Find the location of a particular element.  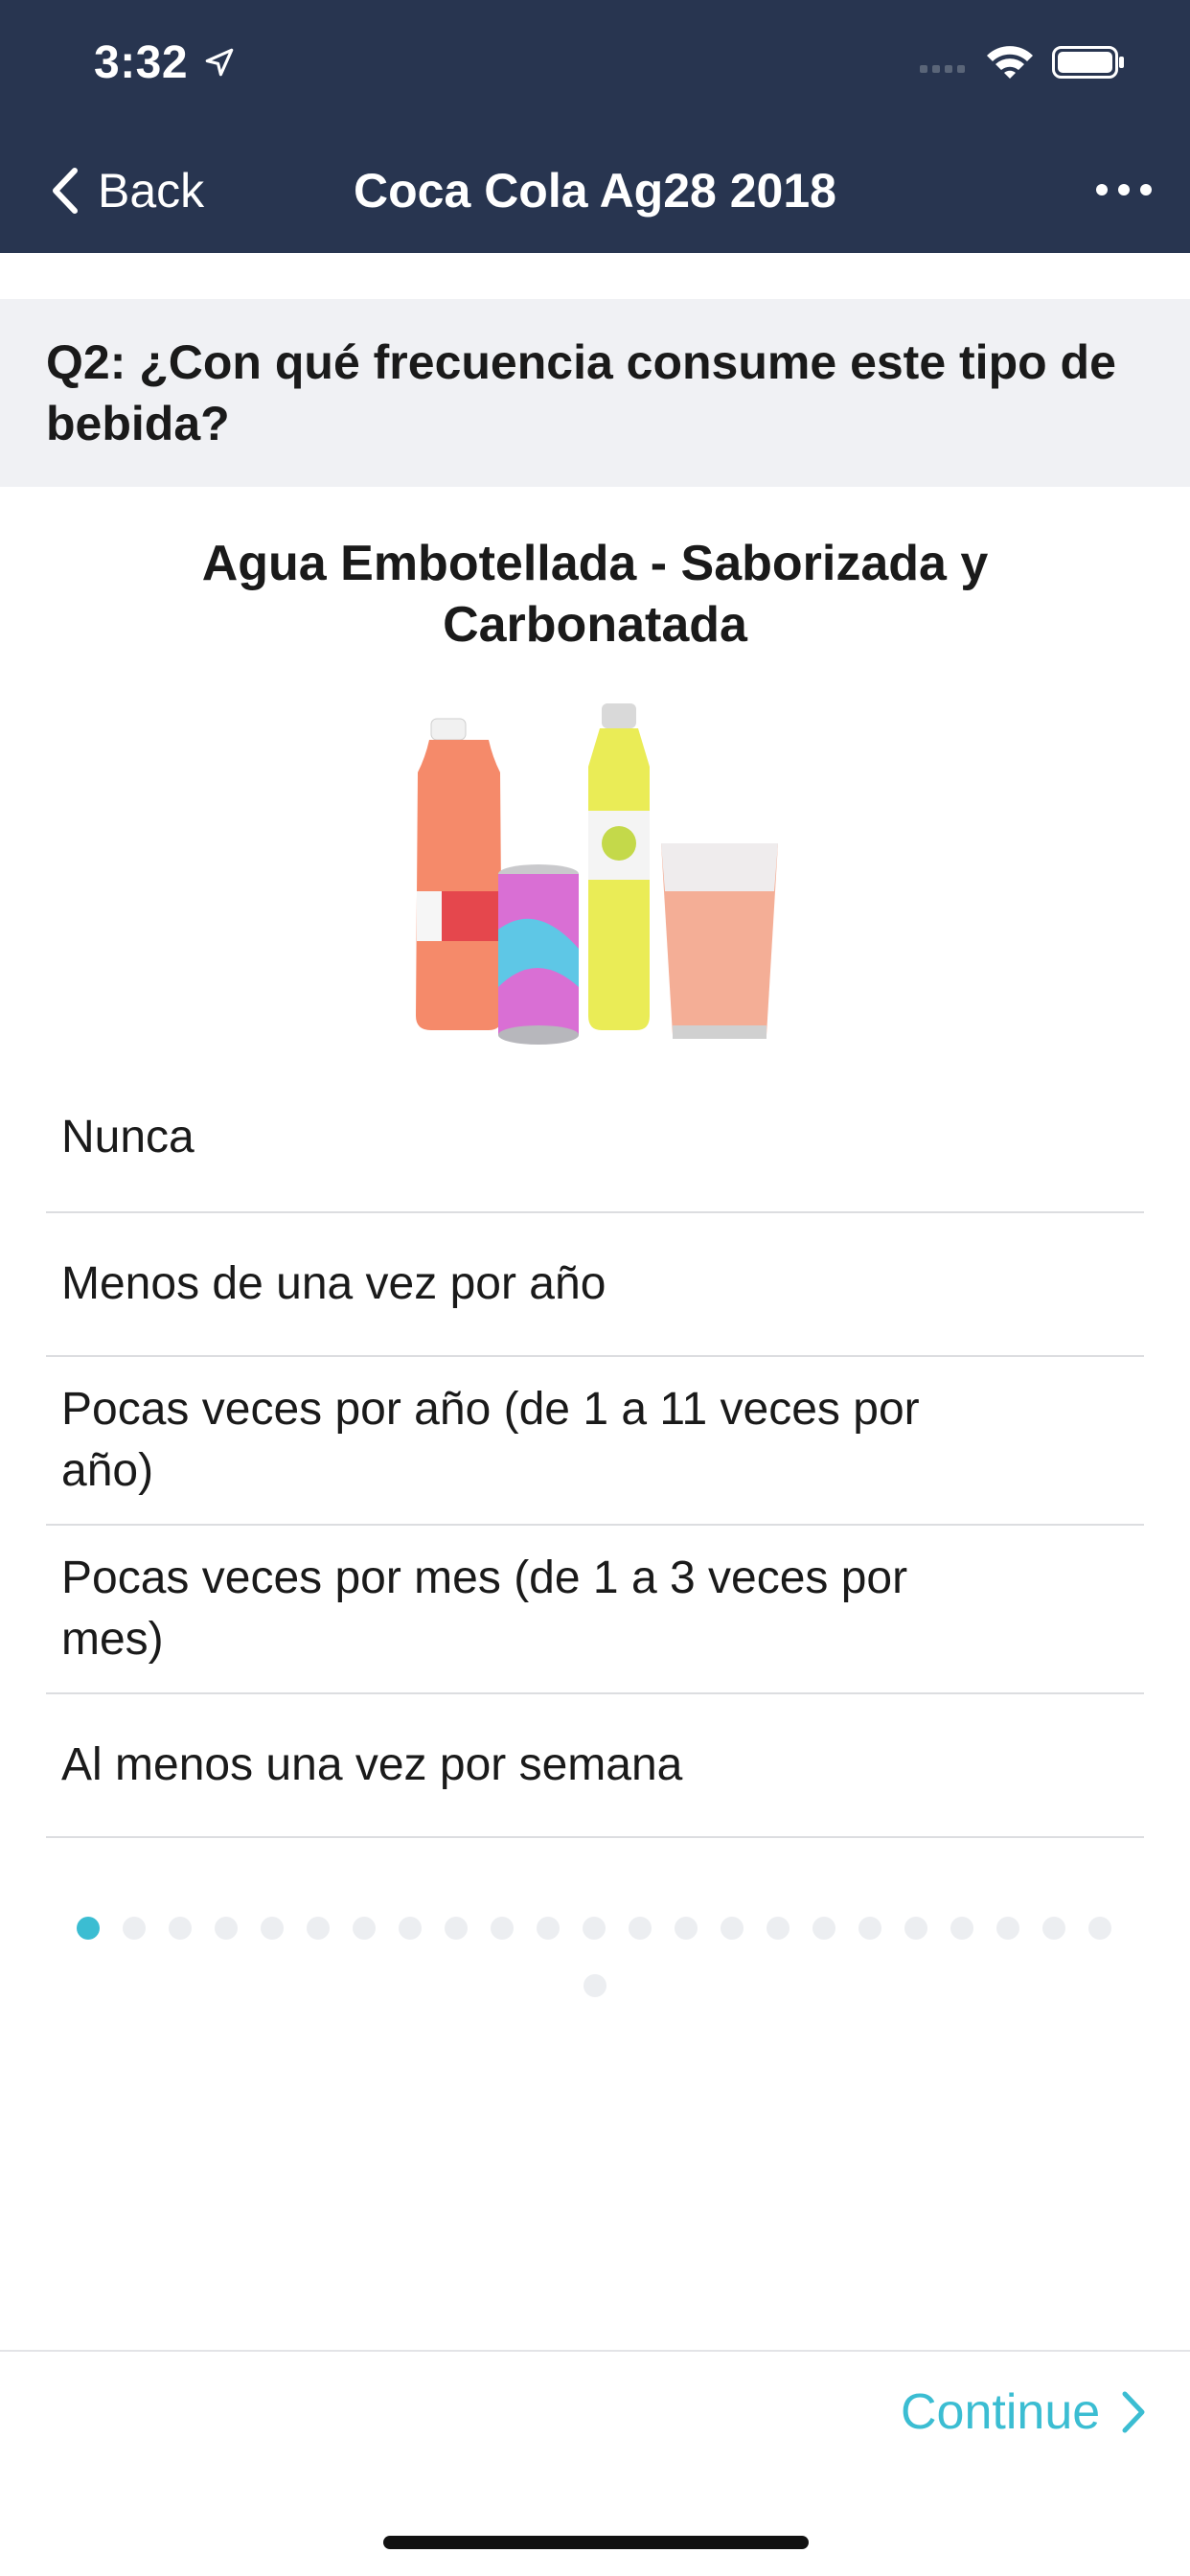

option-less-than-yearly: Menos de una vez por año is located at coordinates (595, 1285).